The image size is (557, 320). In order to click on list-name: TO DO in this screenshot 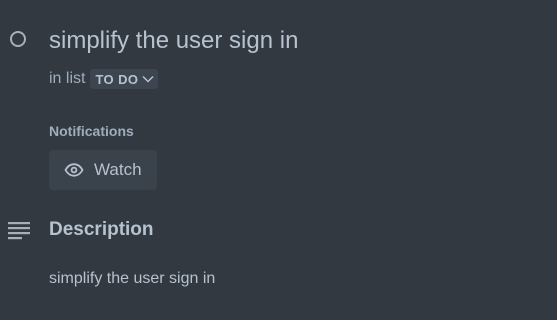, I will do `click(117, 79)`.